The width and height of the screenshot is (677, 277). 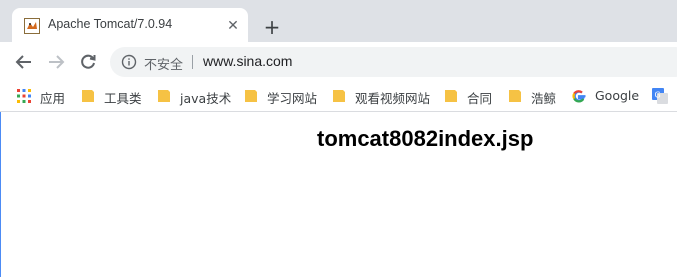 I want to click on tomcat-favicon-icon, so click(x=32, y=26).